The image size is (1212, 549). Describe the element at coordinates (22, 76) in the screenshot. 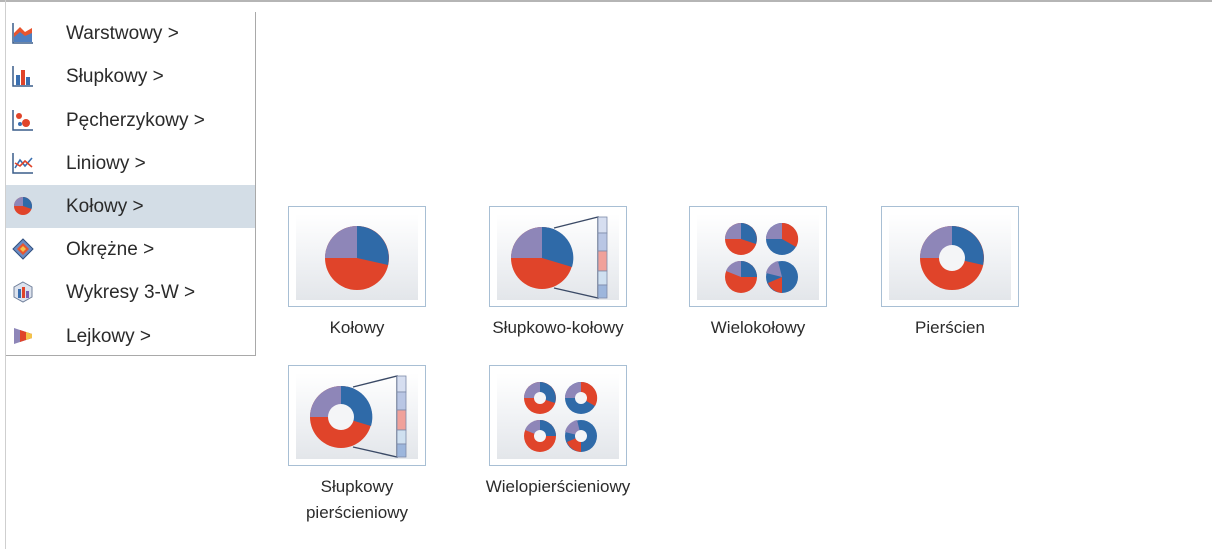

I see `bar-chart-icon` at that location.